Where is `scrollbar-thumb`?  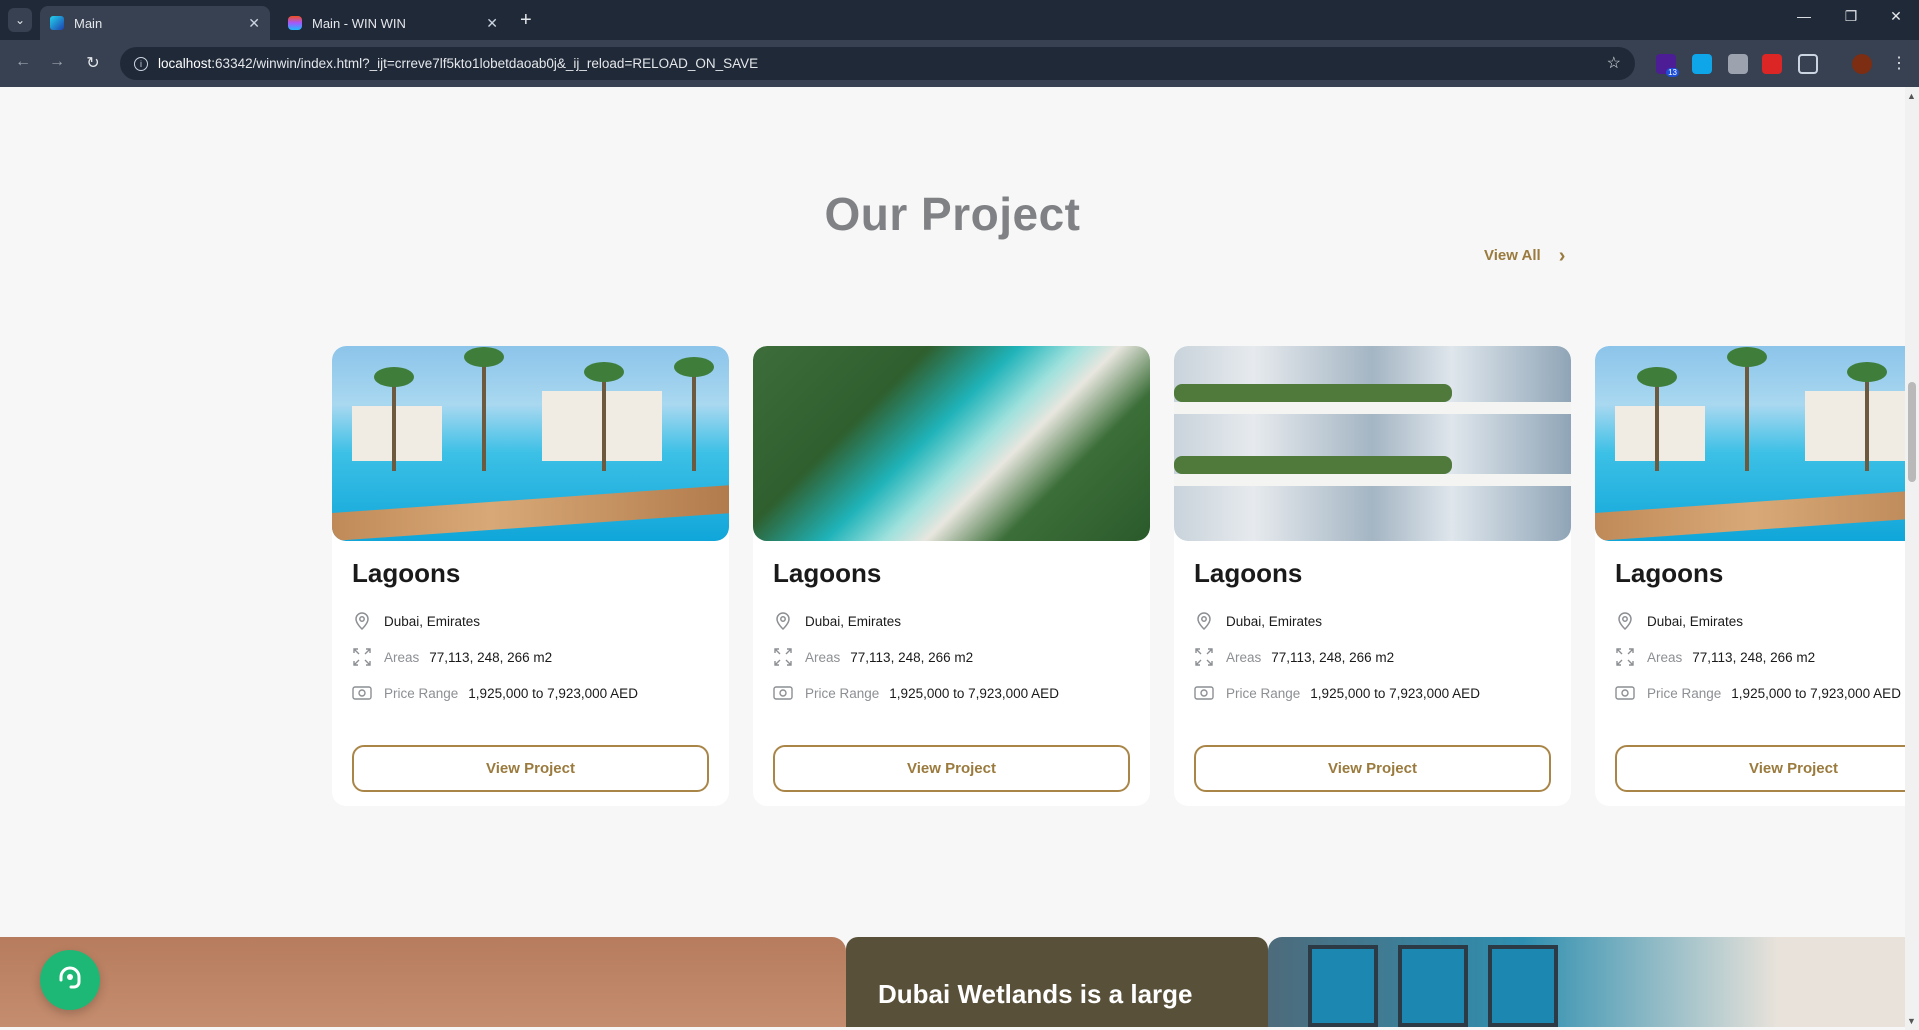 scrollbar-thumb is located at coordinates (1912, 432).